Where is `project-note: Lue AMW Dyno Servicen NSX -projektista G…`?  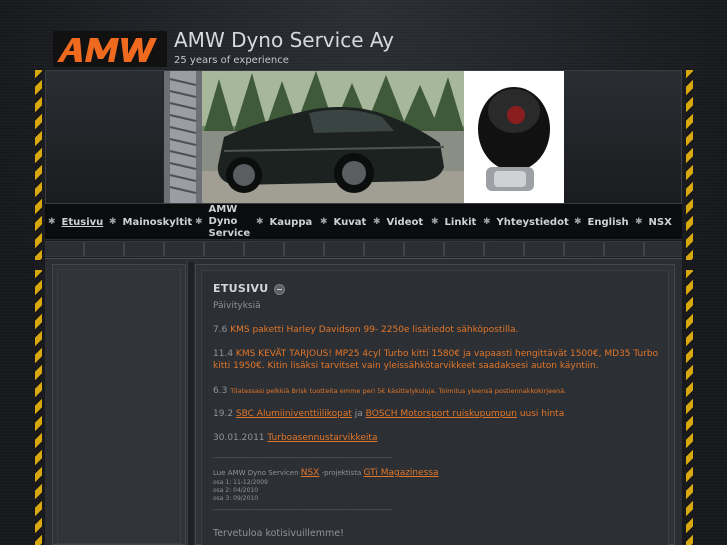 project-note: Lue AMW Dyno Servicen NSX -projektista G… is located at coordinates (445, 473).